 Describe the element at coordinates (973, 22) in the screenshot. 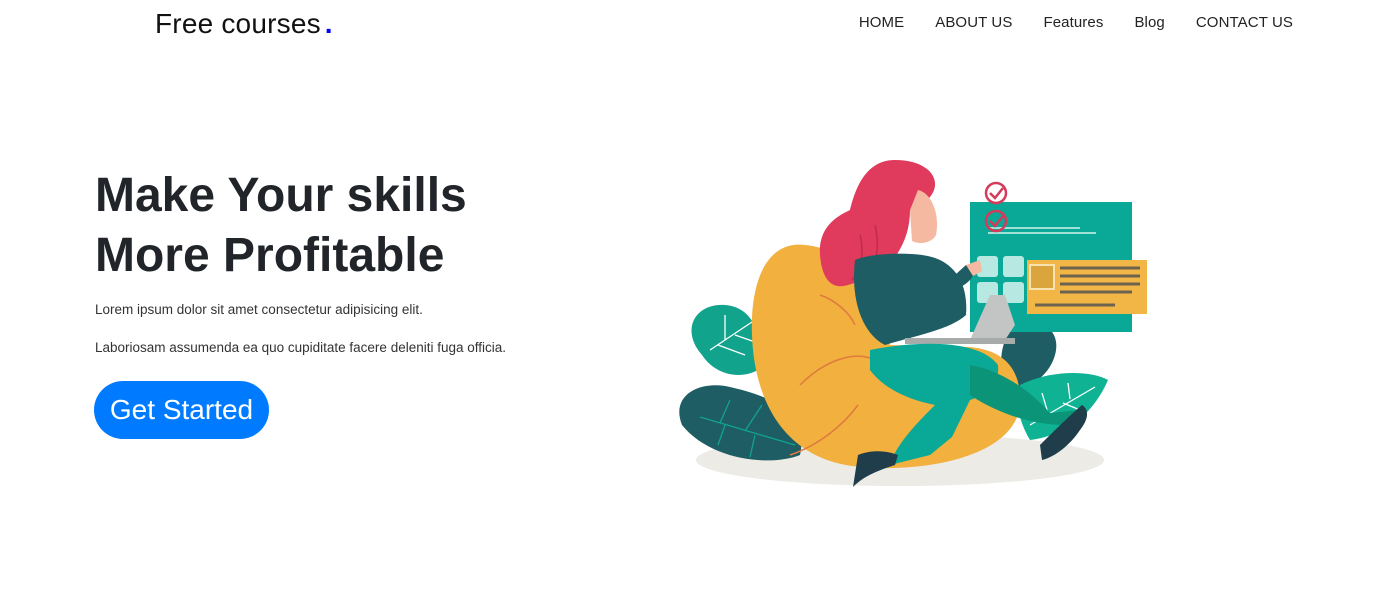

I see `nav-about-us: ABOUT US` at that location.